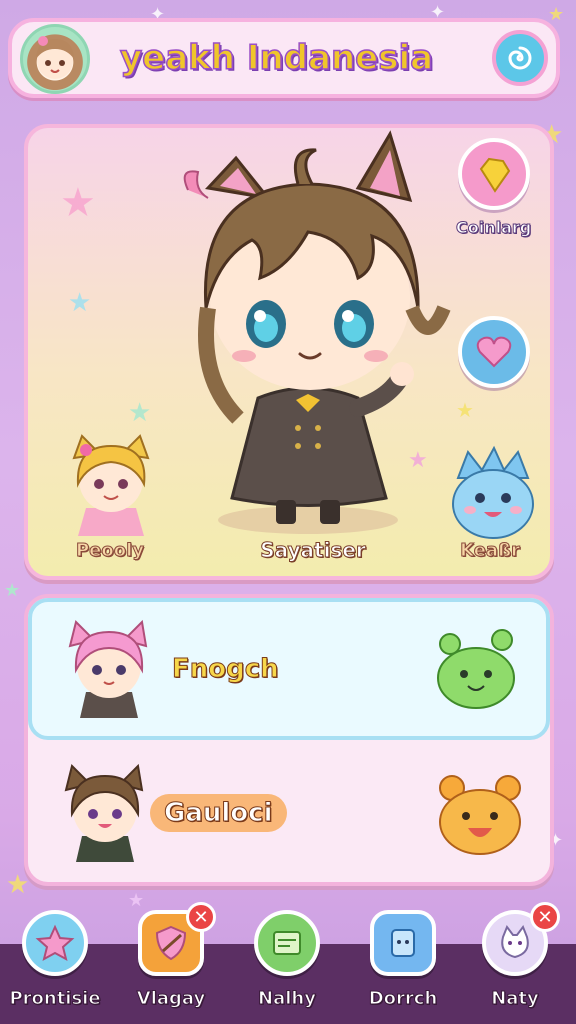  I want to click on player-avatar, so click(55, 59).